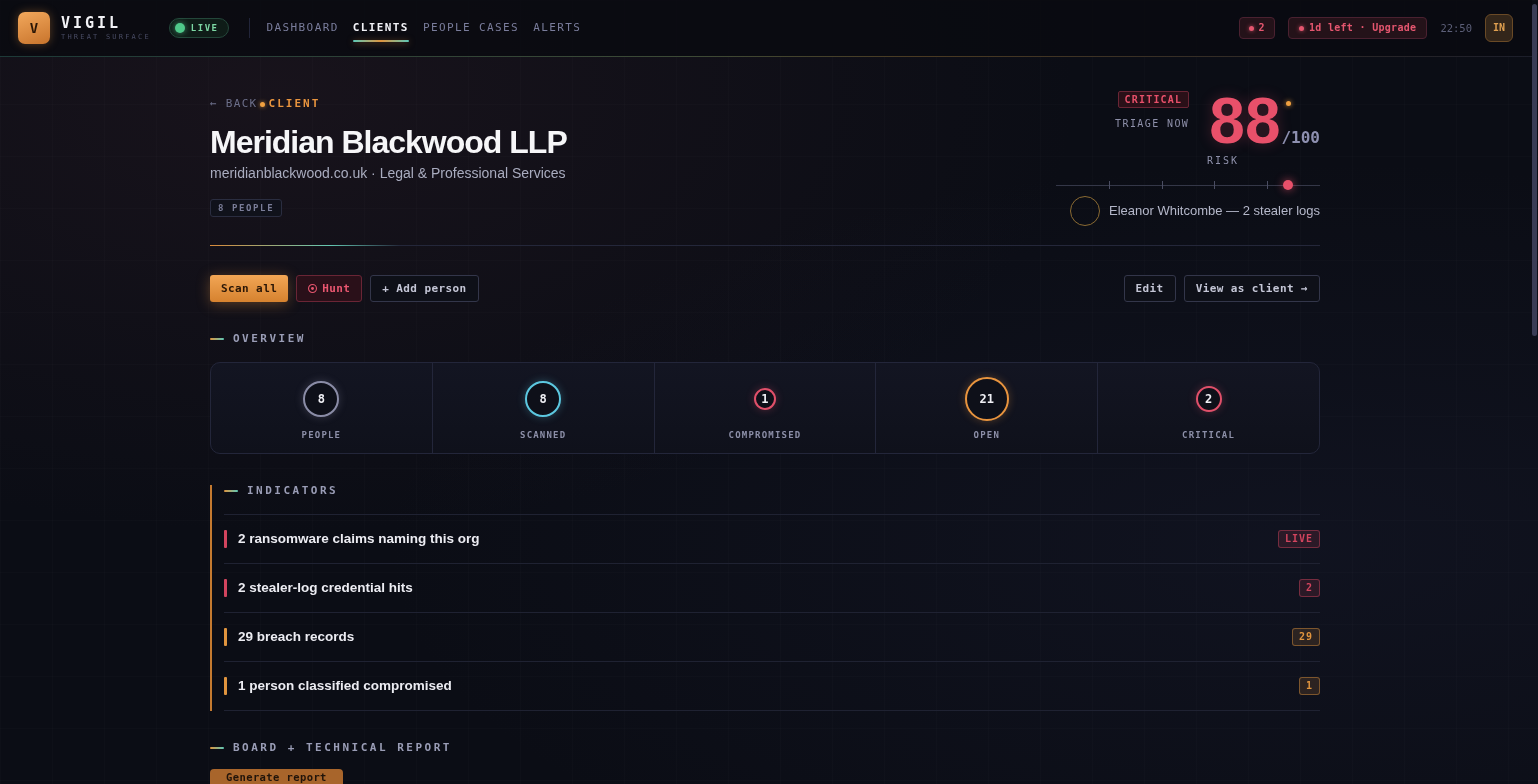  Describe the element at coordinates (765, 435) in the screenshot. I see `stat-label: COMPROMISED` at that location.